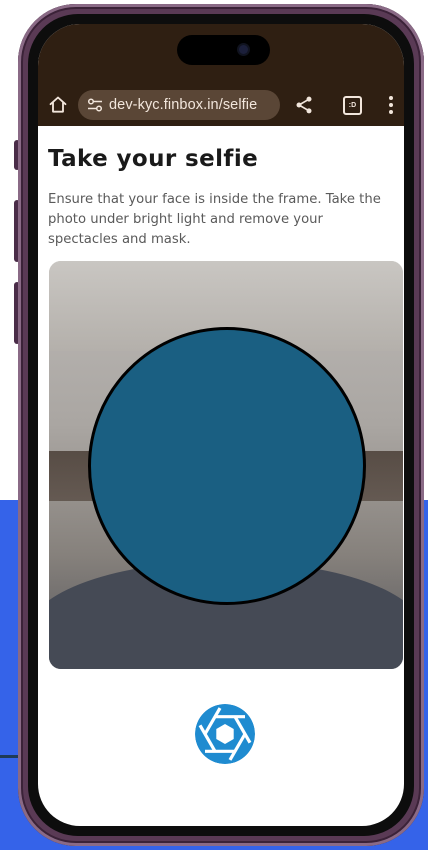  I want to click on camera-shutter-icon, so click(225, 734).